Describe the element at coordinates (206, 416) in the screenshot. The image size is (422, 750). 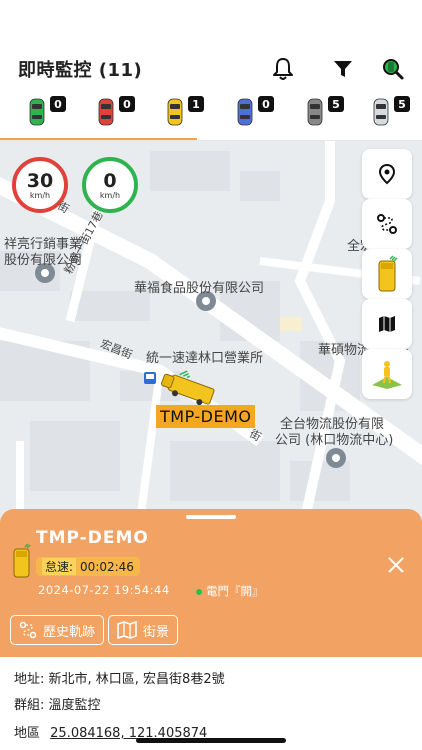
I see `vehicle-plate-tag: TMP-DEMO` at that location.